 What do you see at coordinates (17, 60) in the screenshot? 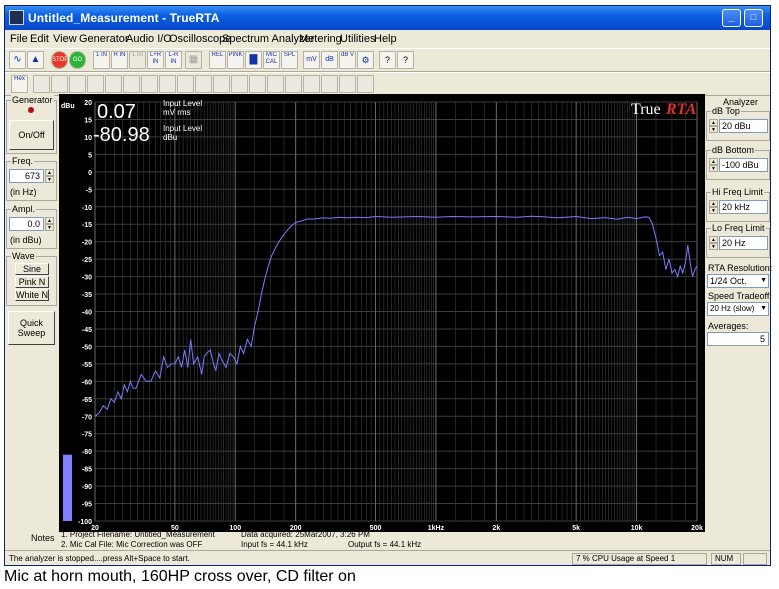
I see `oscilloscope-button: ∿` at bounding box center [17, 60].